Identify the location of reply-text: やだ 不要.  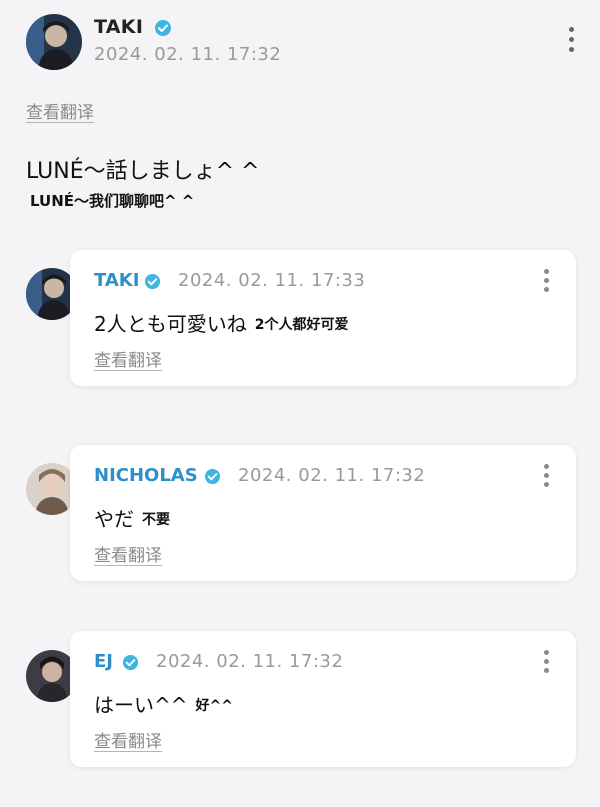
(132, 517).